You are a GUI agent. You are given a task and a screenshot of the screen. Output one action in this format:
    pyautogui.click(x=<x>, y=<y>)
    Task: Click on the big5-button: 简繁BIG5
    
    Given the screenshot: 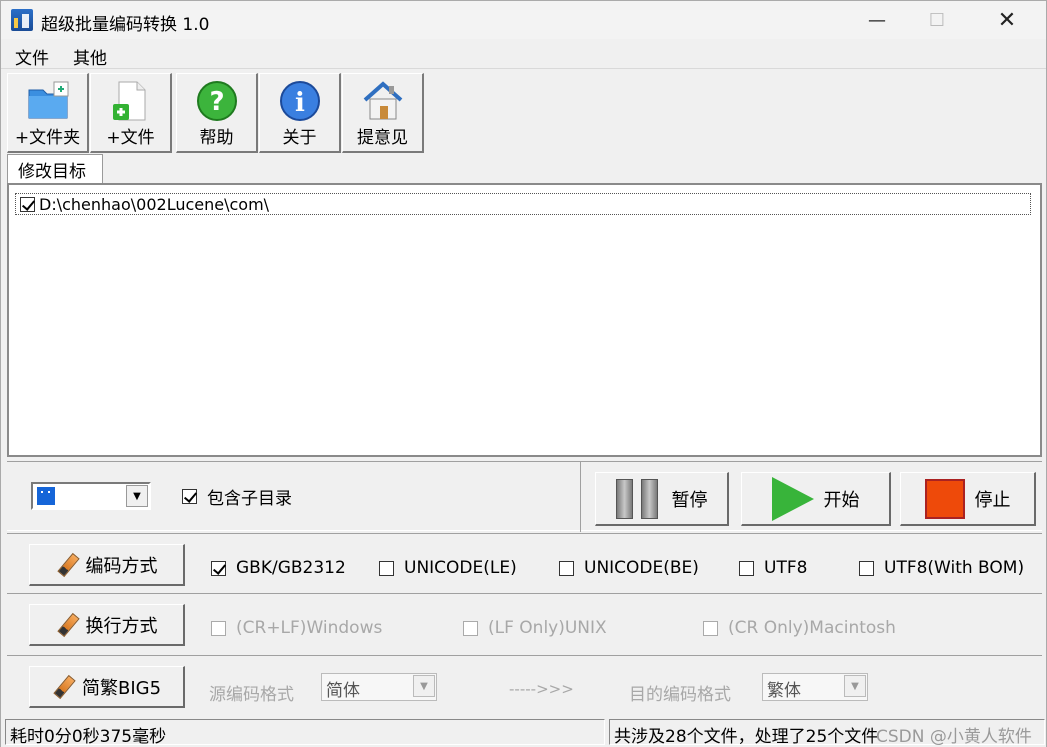 What is the action you would take?
    pyautogui.click(x=107, y=687)
    